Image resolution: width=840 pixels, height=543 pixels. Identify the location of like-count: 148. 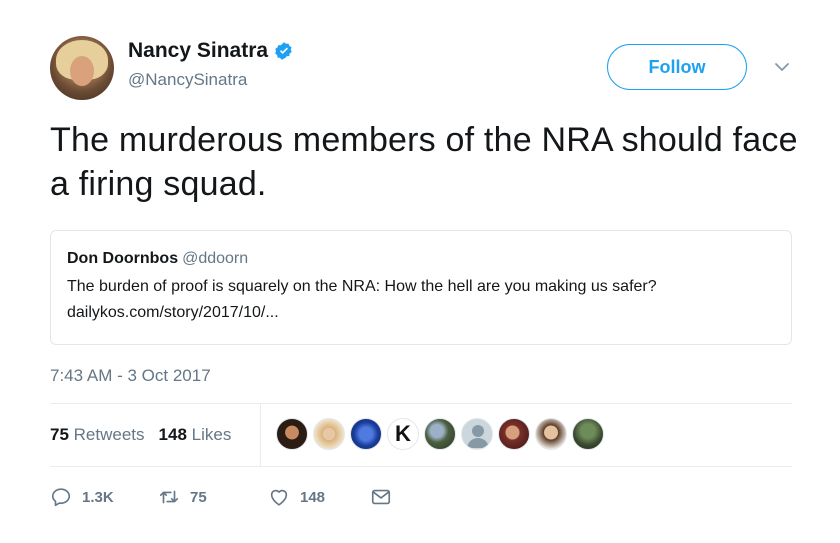
(313, 497).